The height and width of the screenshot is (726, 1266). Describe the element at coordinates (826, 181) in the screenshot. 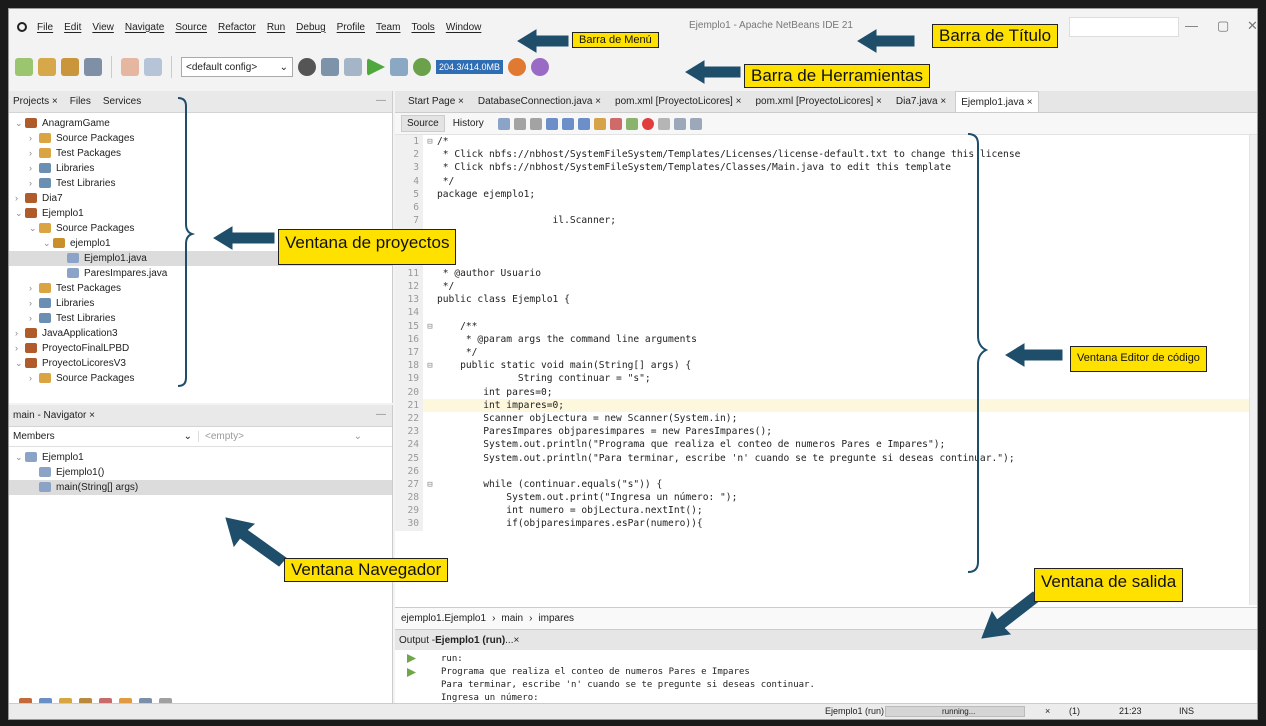

I see `code-line: 4 */` at that location.